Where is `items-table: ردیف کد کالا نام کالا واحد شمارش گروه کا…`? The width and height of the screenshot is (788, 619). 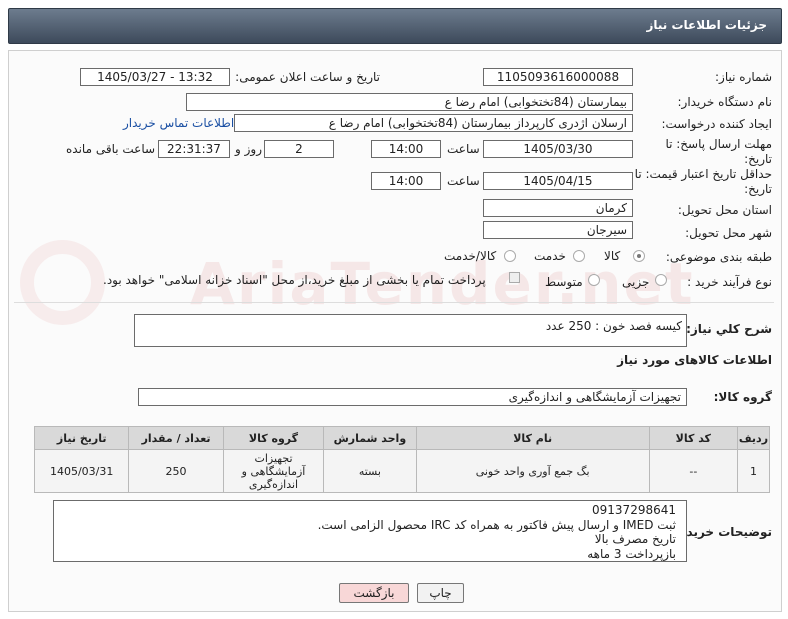
items-table: ردیف کد کالا نام کالا واحد شمارش گروه کا… is located at coordinates (402, 459).